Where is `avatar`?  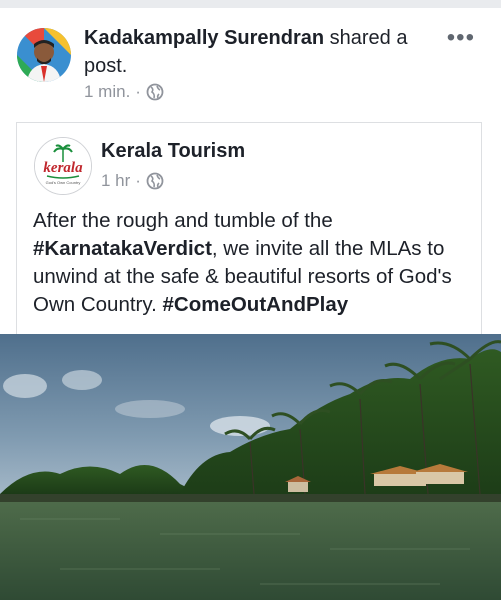
avatar is located at coordinates (44, 55).